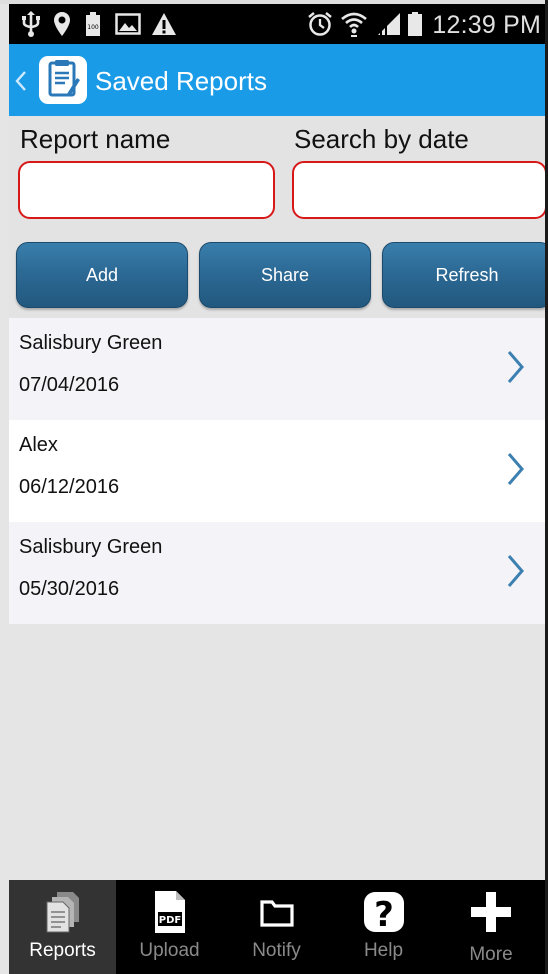 This screenshot has width=548, height=974. I want to click on report-date: 06/12/2016, so click(69, 487).